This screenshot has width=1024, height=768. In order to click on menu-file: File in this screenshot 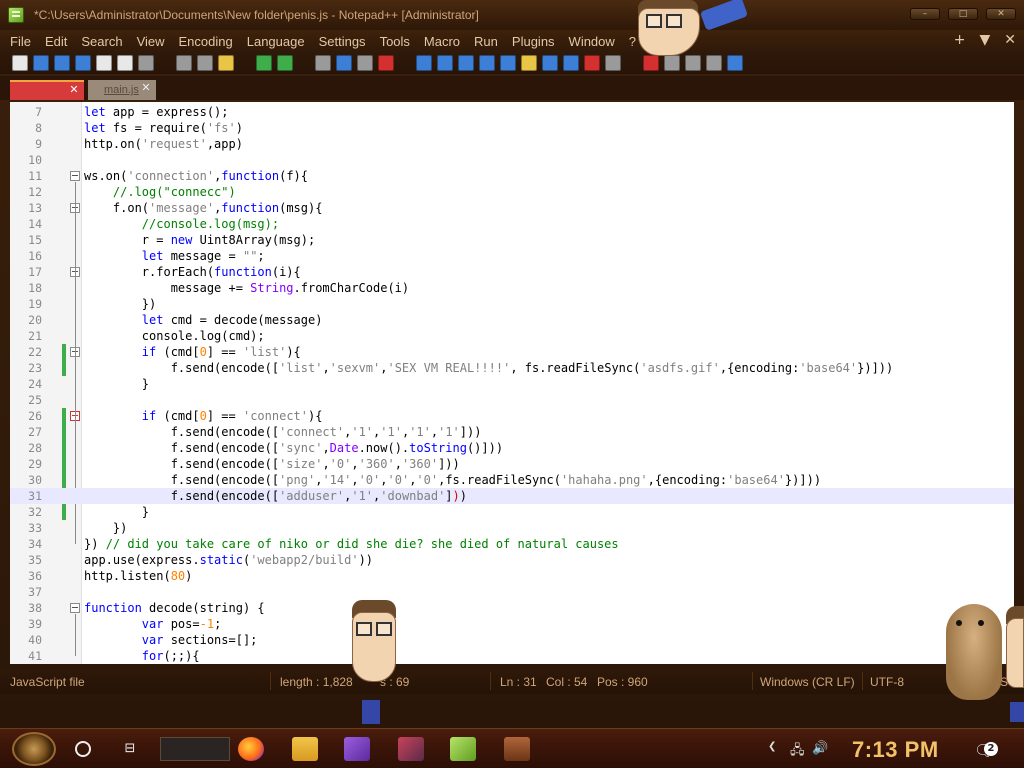, I will do `click(20, 41)`.